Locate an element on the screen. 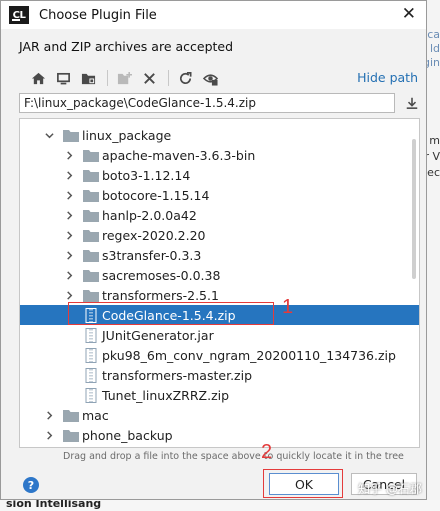  tree-folder-item: linux_package is located at coordinates (219, 135).